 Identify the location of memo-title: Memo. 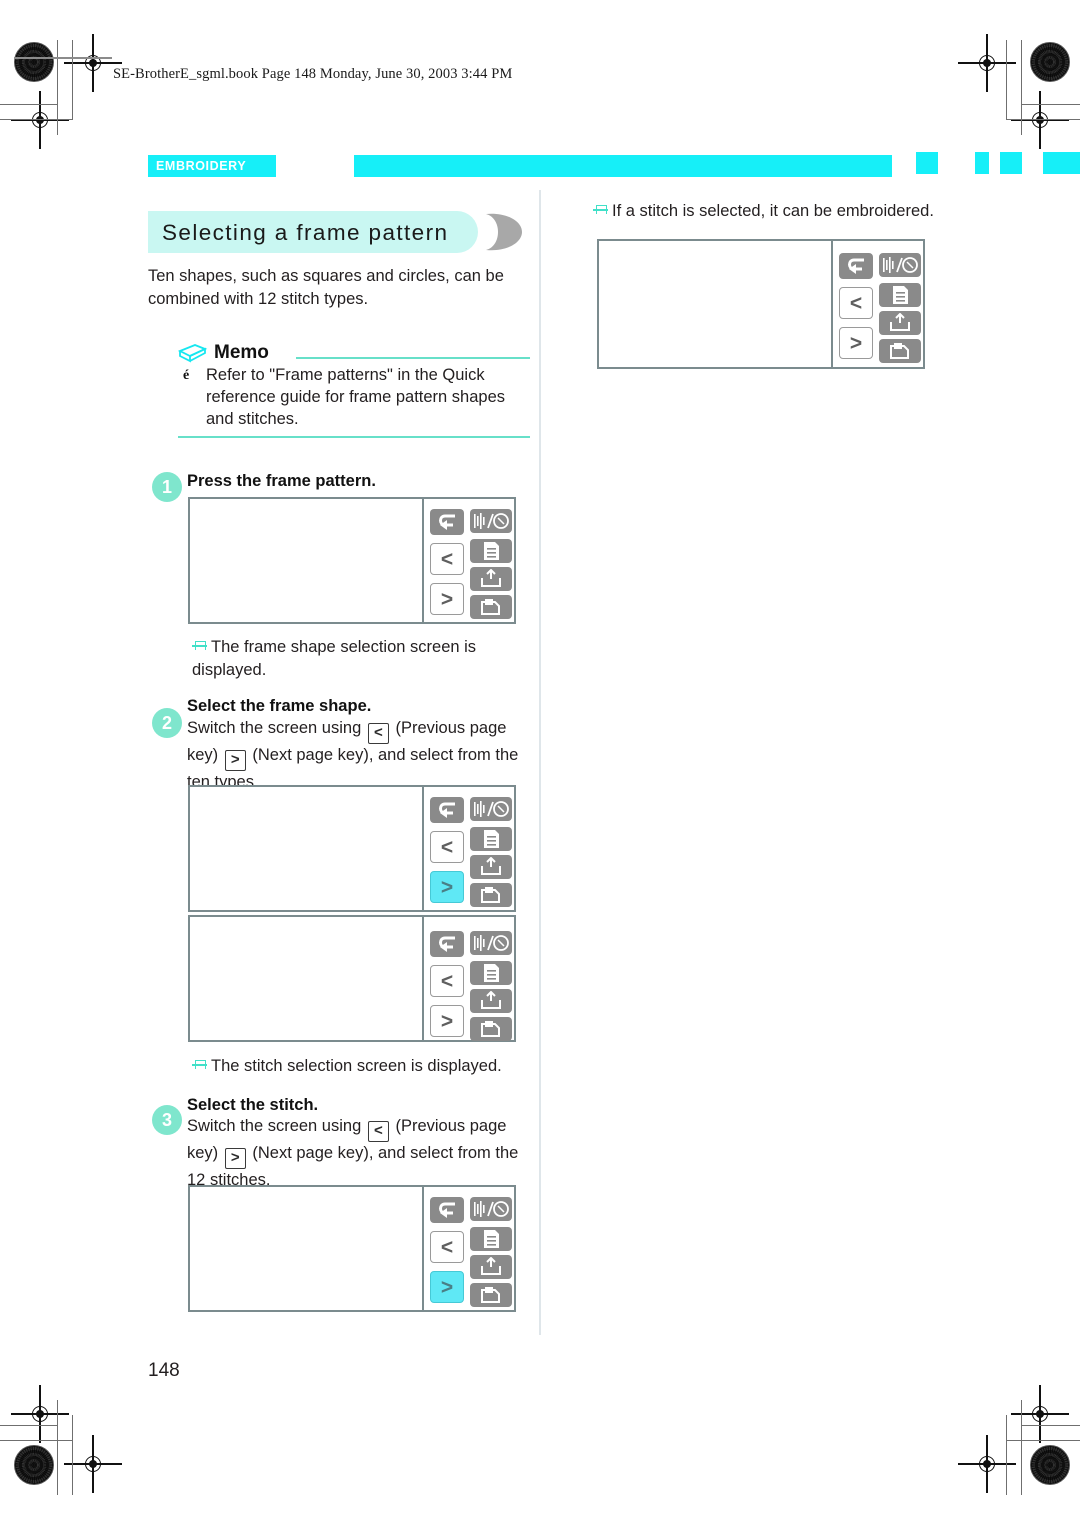
(241, 352).